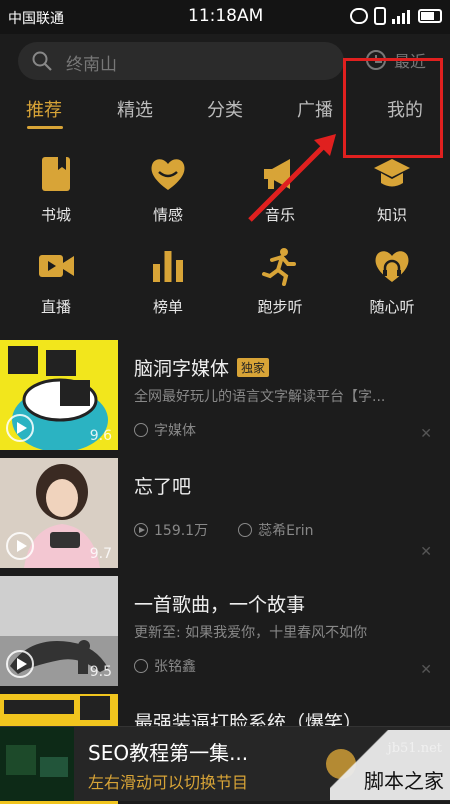 This screenshot has width=450, height=804. I want to click on category-label: 跑步听, so click(280, 307).